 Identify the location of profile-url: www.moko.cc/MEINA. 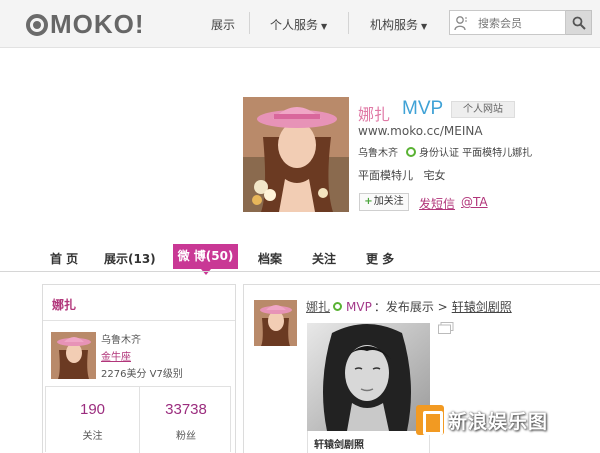
(420, 131).